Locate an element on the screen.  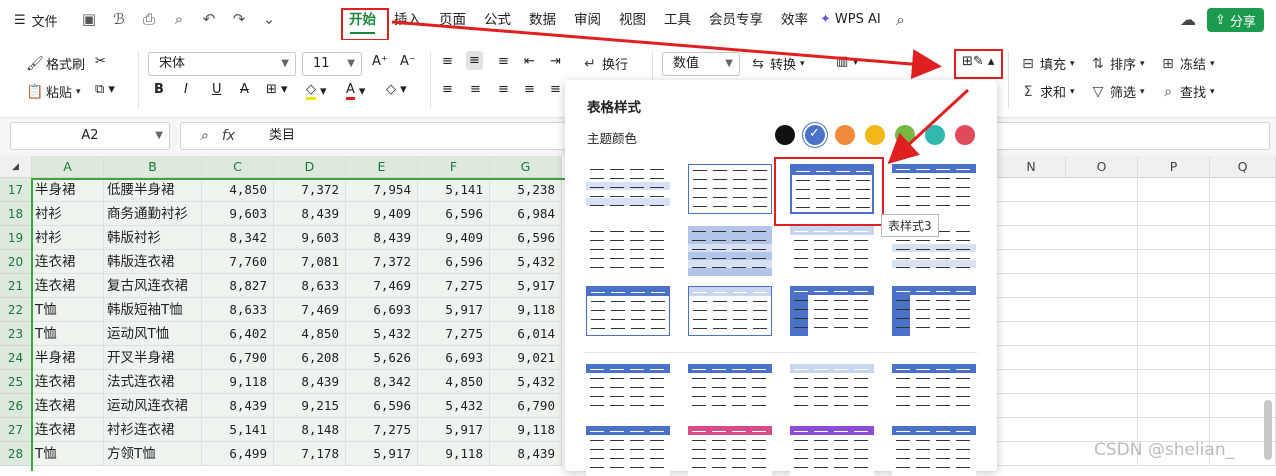
tab-formula: 公式 is located at coordinates (497, 20).